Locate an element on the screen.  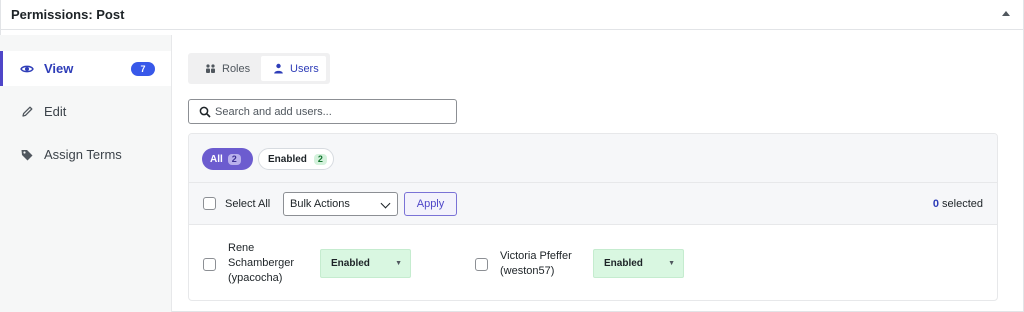
bulk-actions-select: Bulk Actions is located at coordinates (340, 204).